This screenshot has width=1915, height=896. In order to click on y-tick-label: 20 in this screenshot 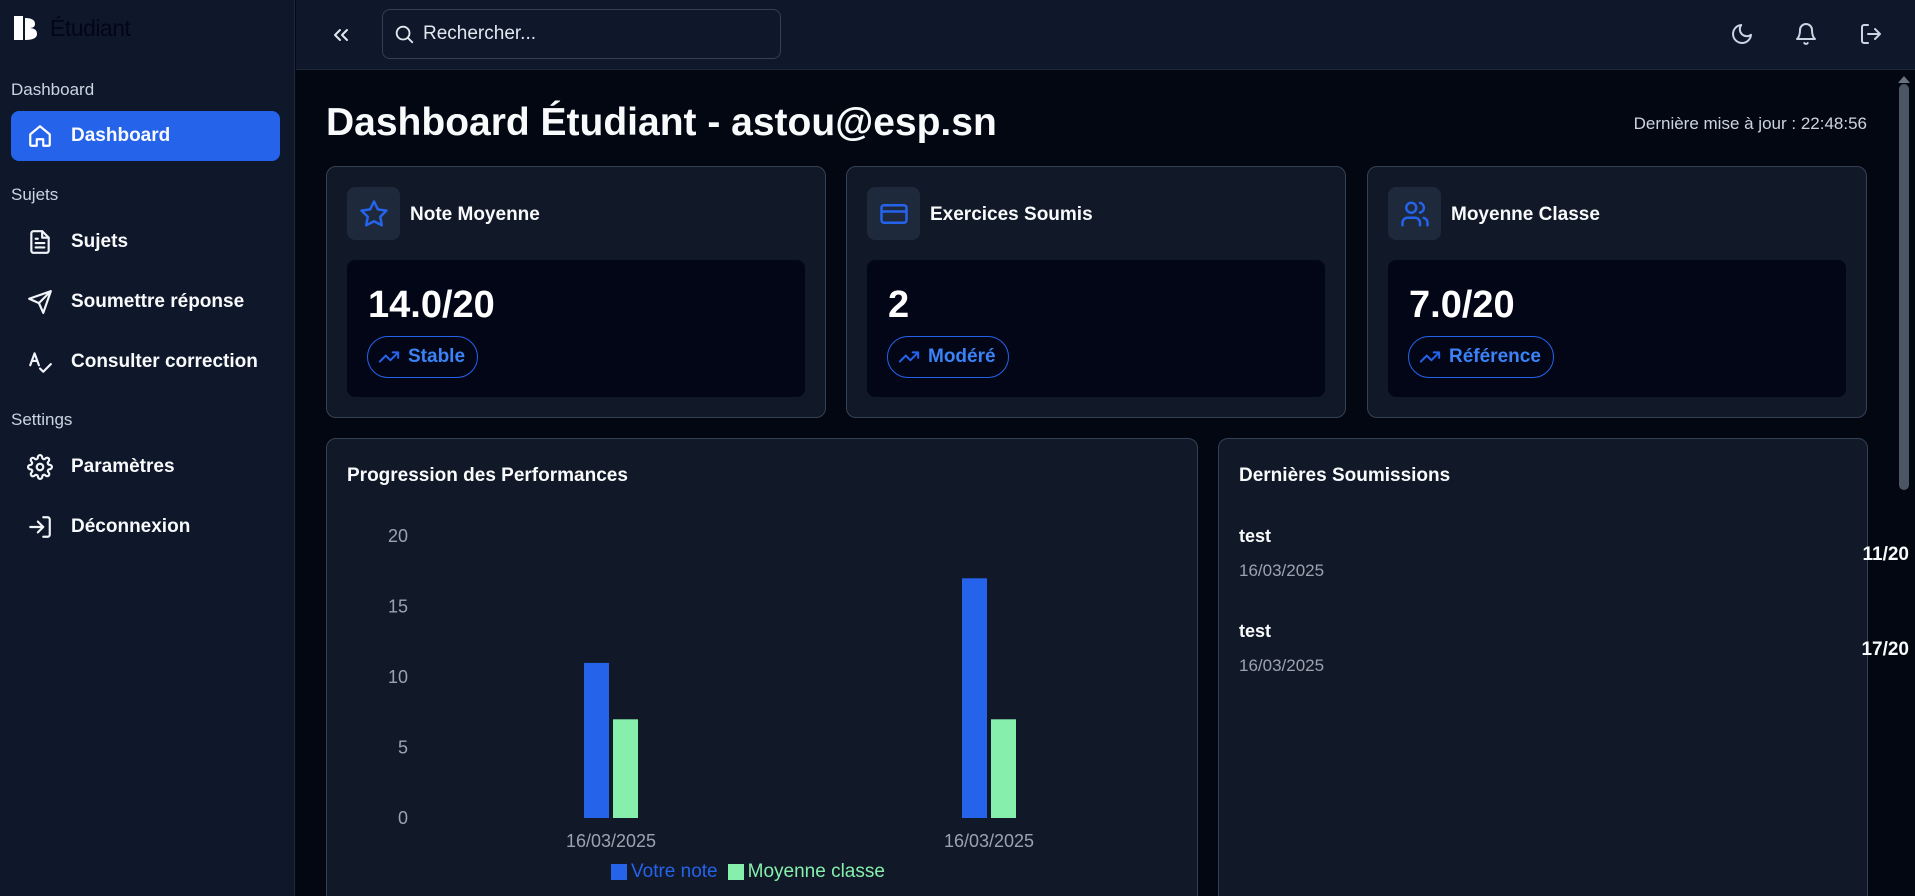, I will do `click(398, 536)`.